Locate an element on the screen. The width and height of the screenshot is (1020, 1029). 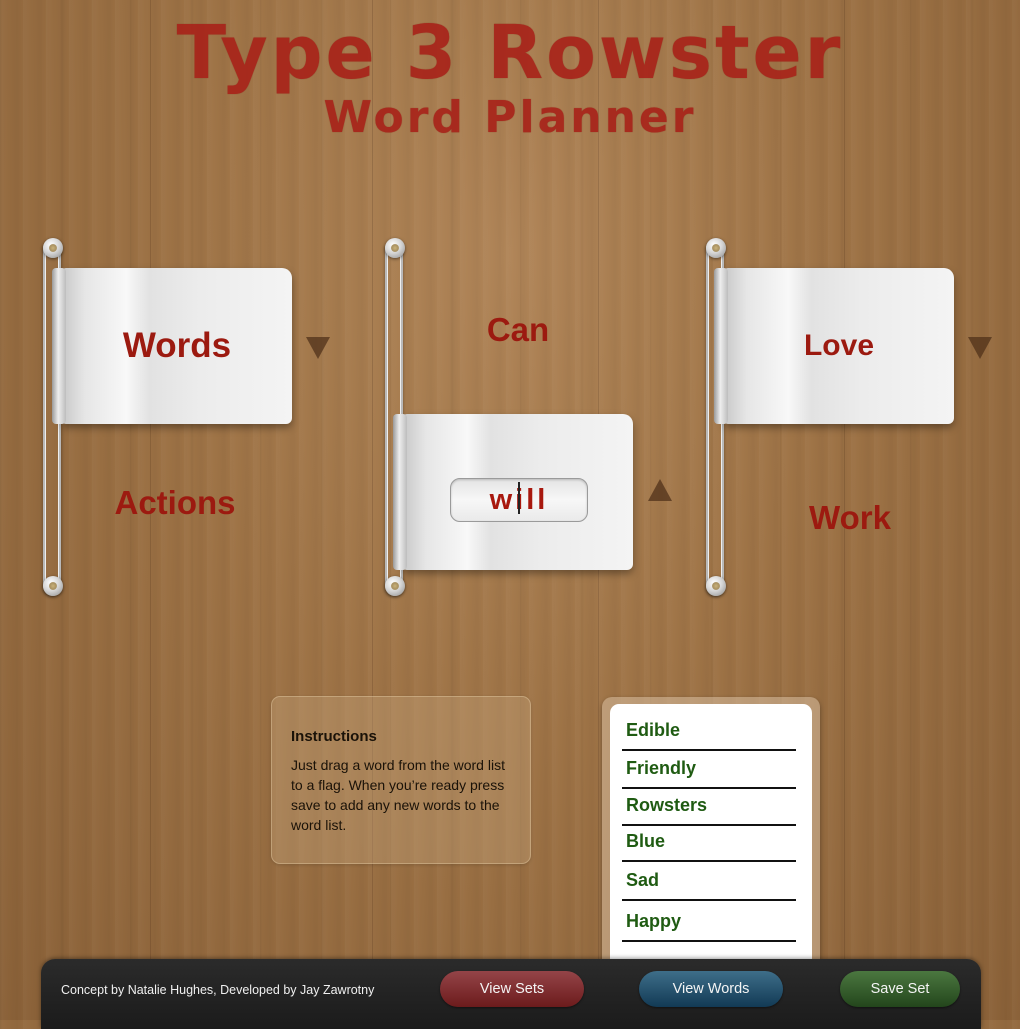
word-list-item: Sad is located at coordinates (709, 881).